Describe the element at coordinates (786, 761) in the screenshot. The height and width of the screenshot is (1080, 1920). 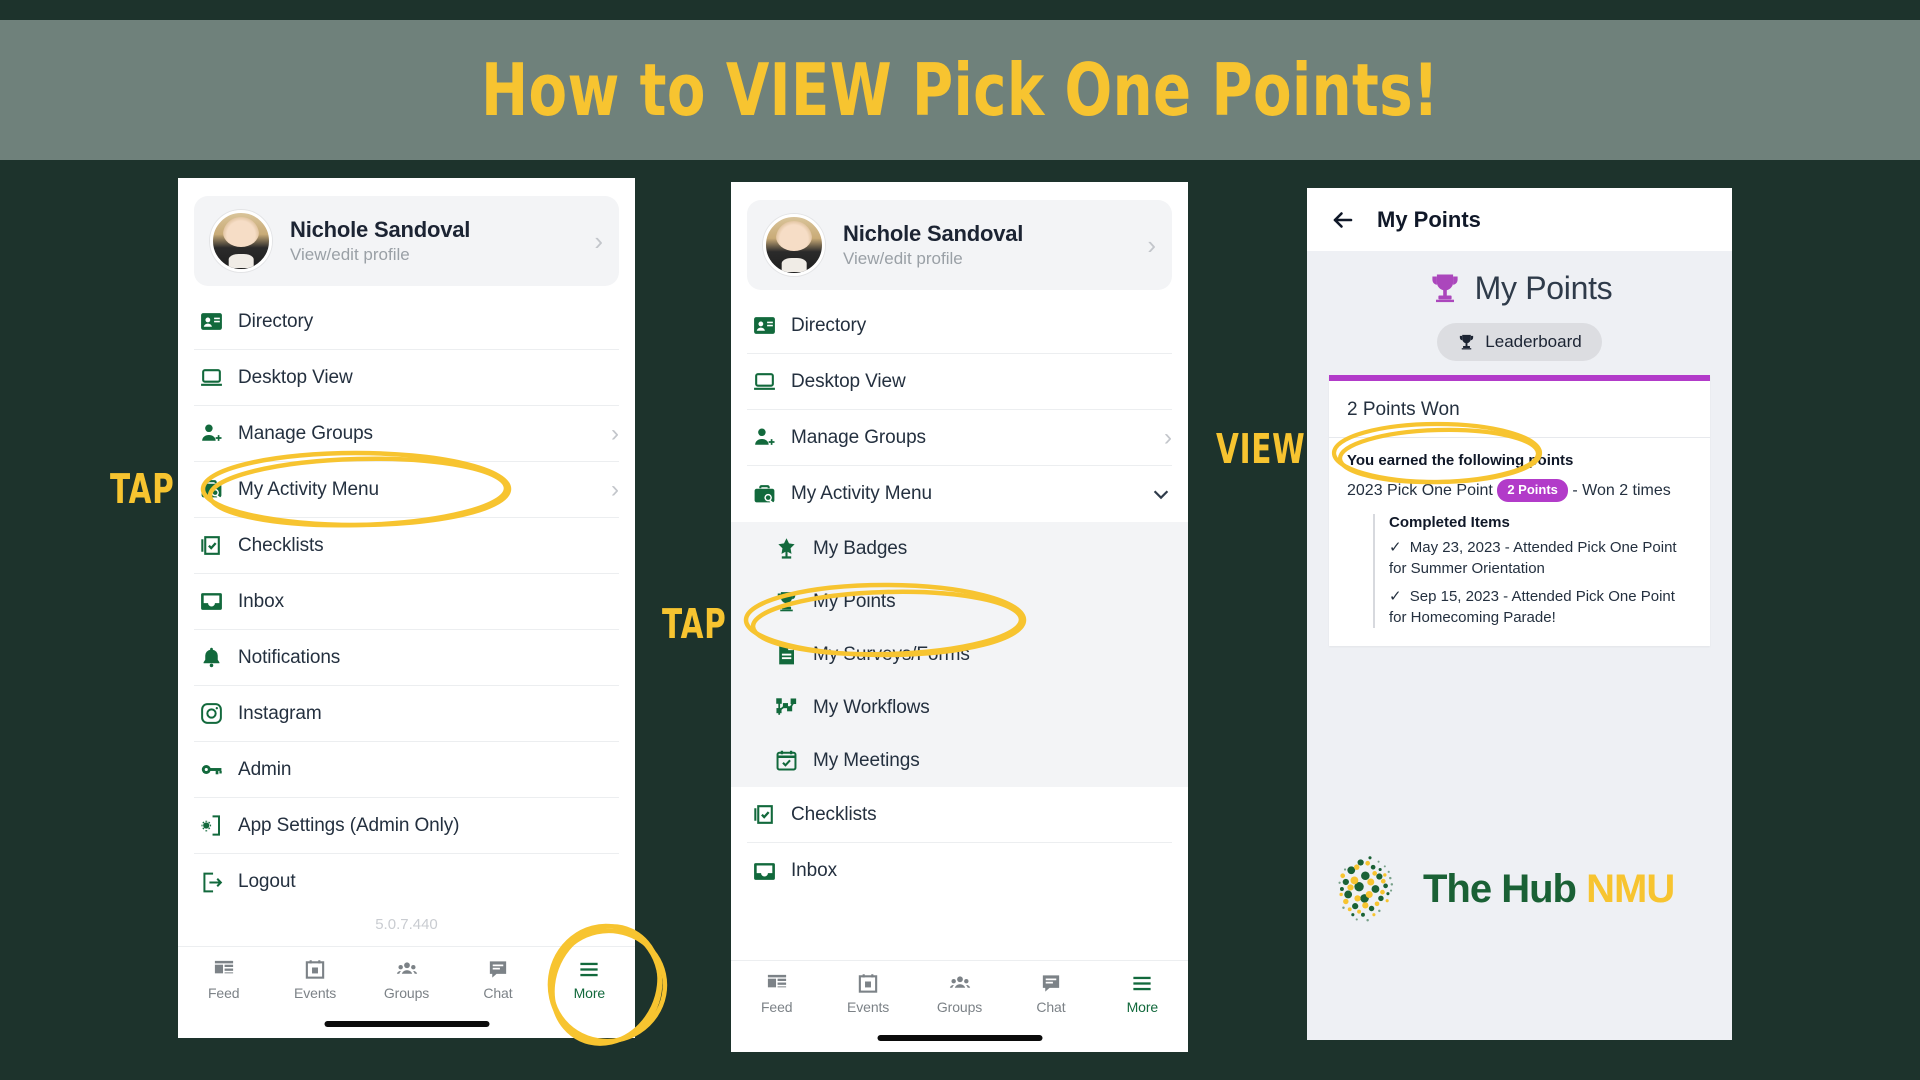
I see `calendar-check-icon` at that location.